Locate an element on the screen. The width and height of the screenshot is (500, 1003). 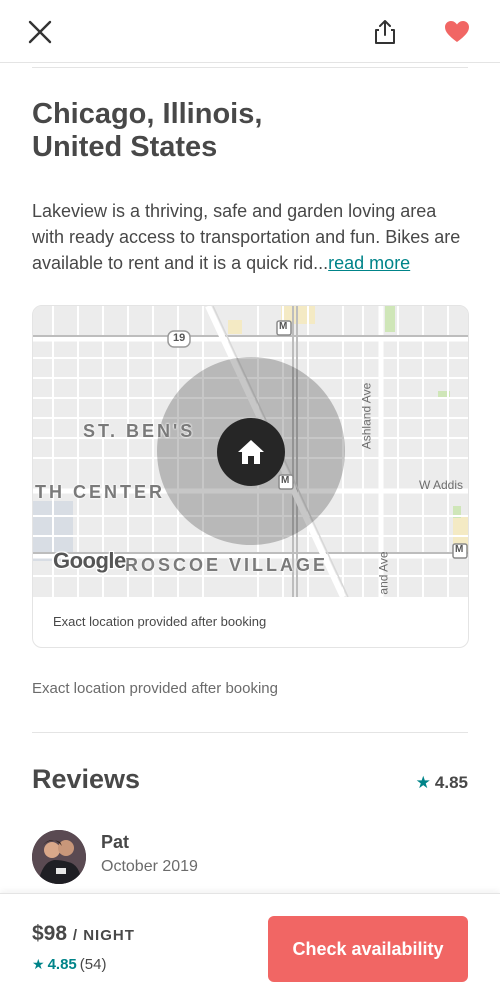
close-icon is located at coordinates (40, 32).